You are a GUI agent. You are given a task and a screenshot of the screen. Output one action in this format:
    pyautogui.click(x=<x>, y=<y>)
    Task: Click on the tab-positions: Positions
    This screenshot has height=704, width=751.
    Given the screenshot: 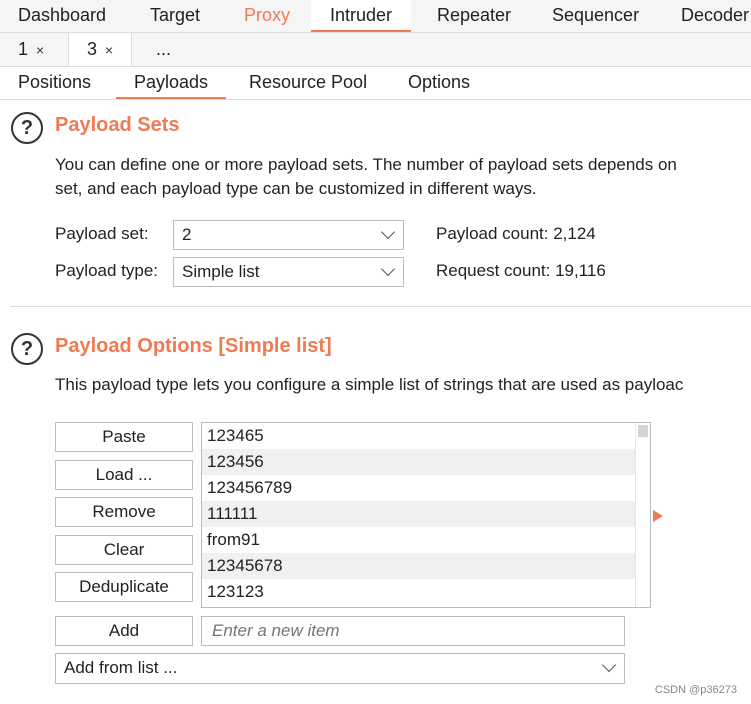 What is the action you would take?
    pyautogui.click(x=54, y=82)
    